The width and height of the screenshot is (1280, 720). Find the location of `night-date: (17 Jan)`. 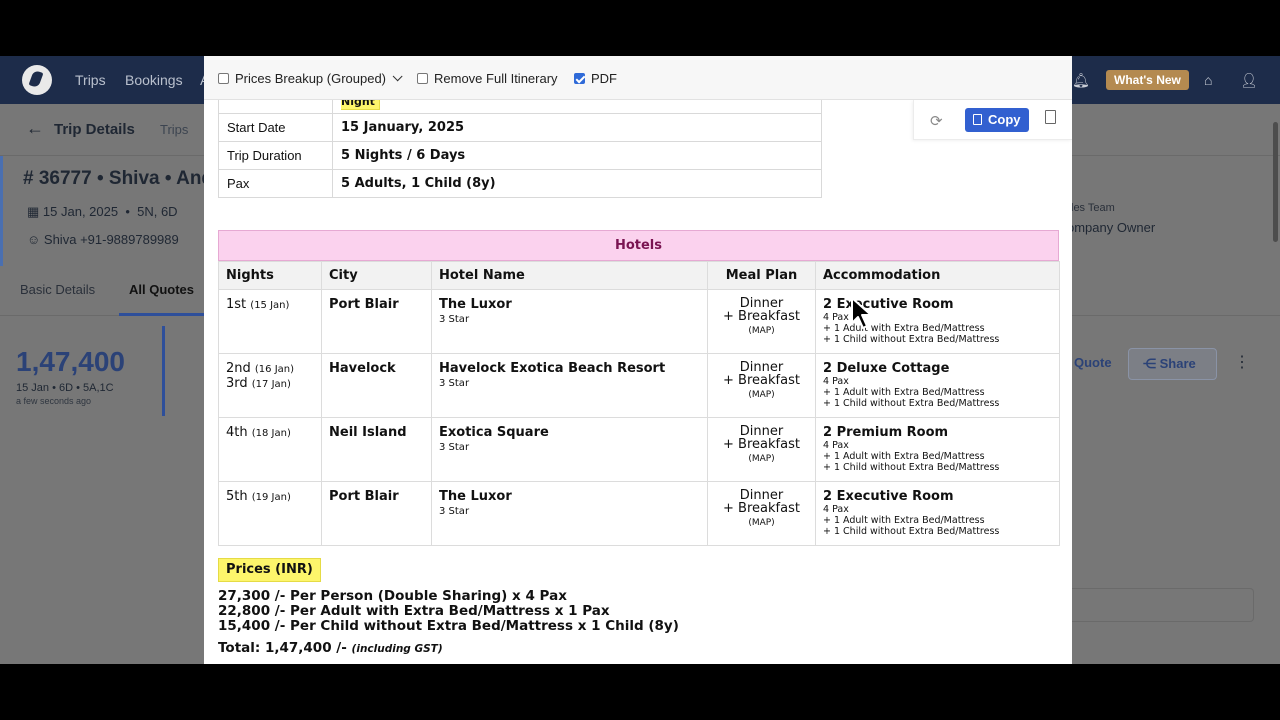

night-date: (17 Jan) is located at coordinates (271, 384).